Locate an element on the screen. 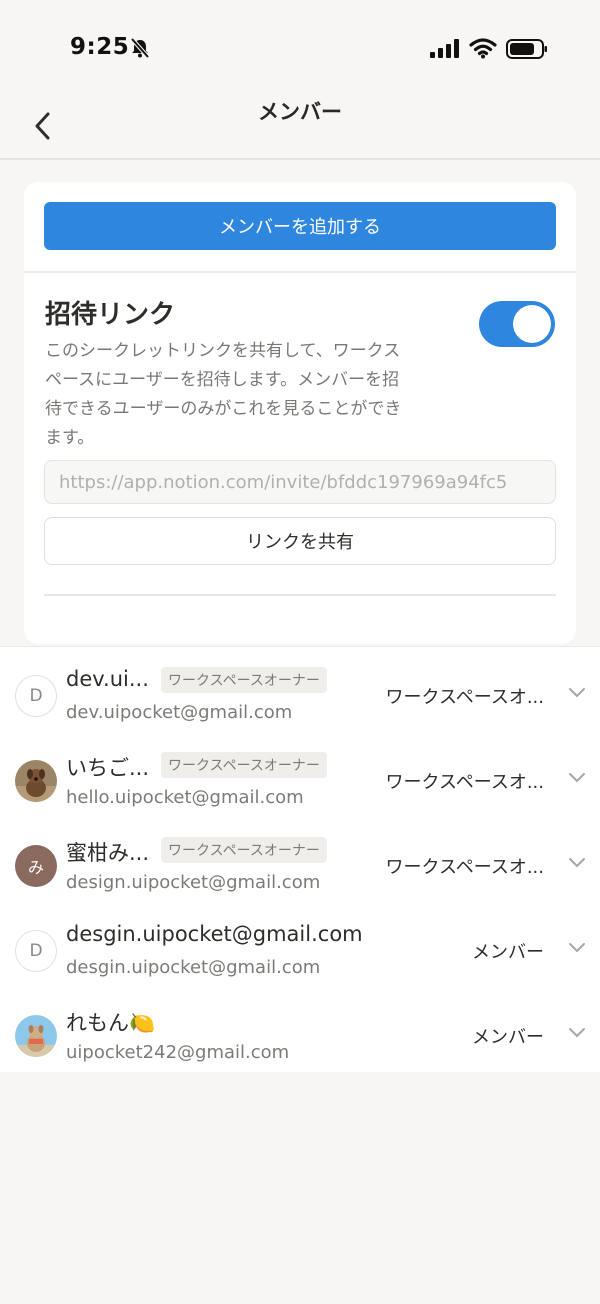 Image resolution: width=600 pixels, height=1304 pixels. share-link-button: リンクを共有 is located at coordinates (300, 541).